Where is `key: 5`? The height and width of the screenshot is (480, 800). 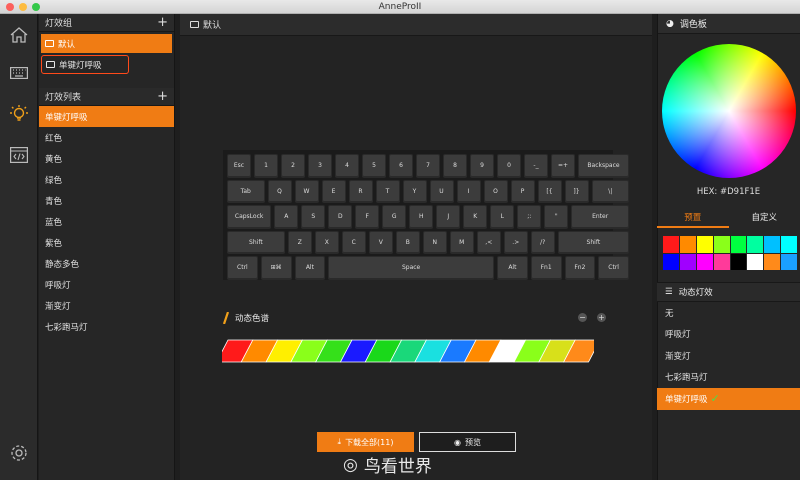
key: 5 is located at coordinates (374, 166).